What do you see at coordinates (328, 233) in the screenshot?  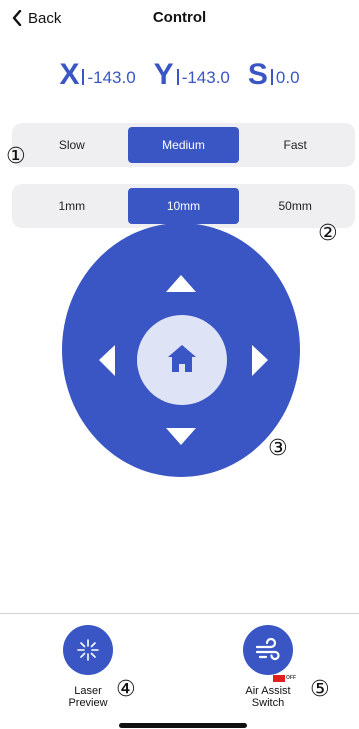 I see `annotation-marker-2: ②` at bounding box center [328, 233].